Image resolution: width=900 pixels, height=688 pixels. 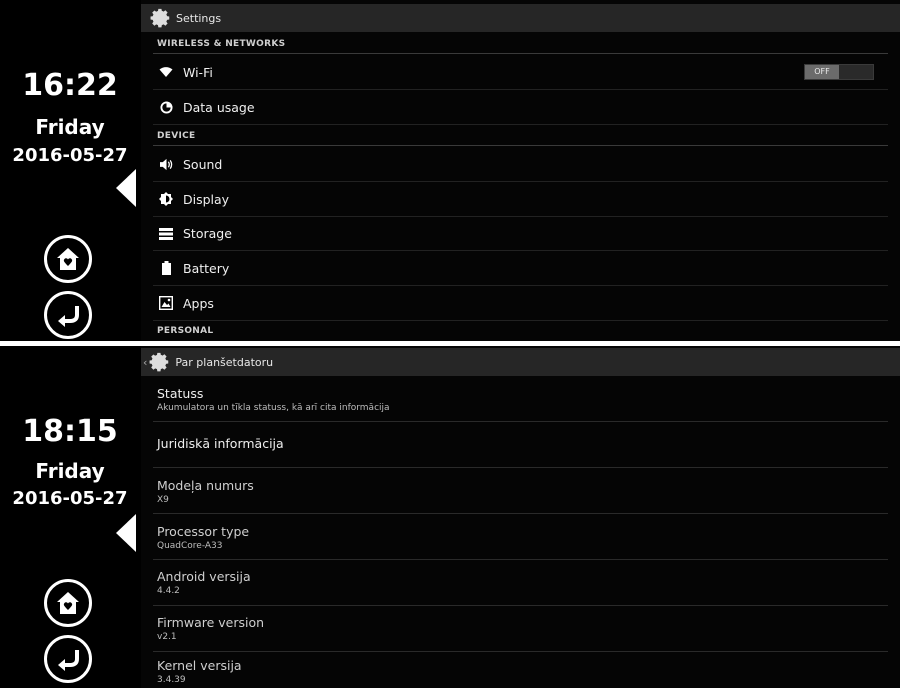 What do you see at coordinates (70, 170) in the screenshot?
I see `side-panel: 16:22 Friday 2016-05-27` at bounding box center [70, 170].